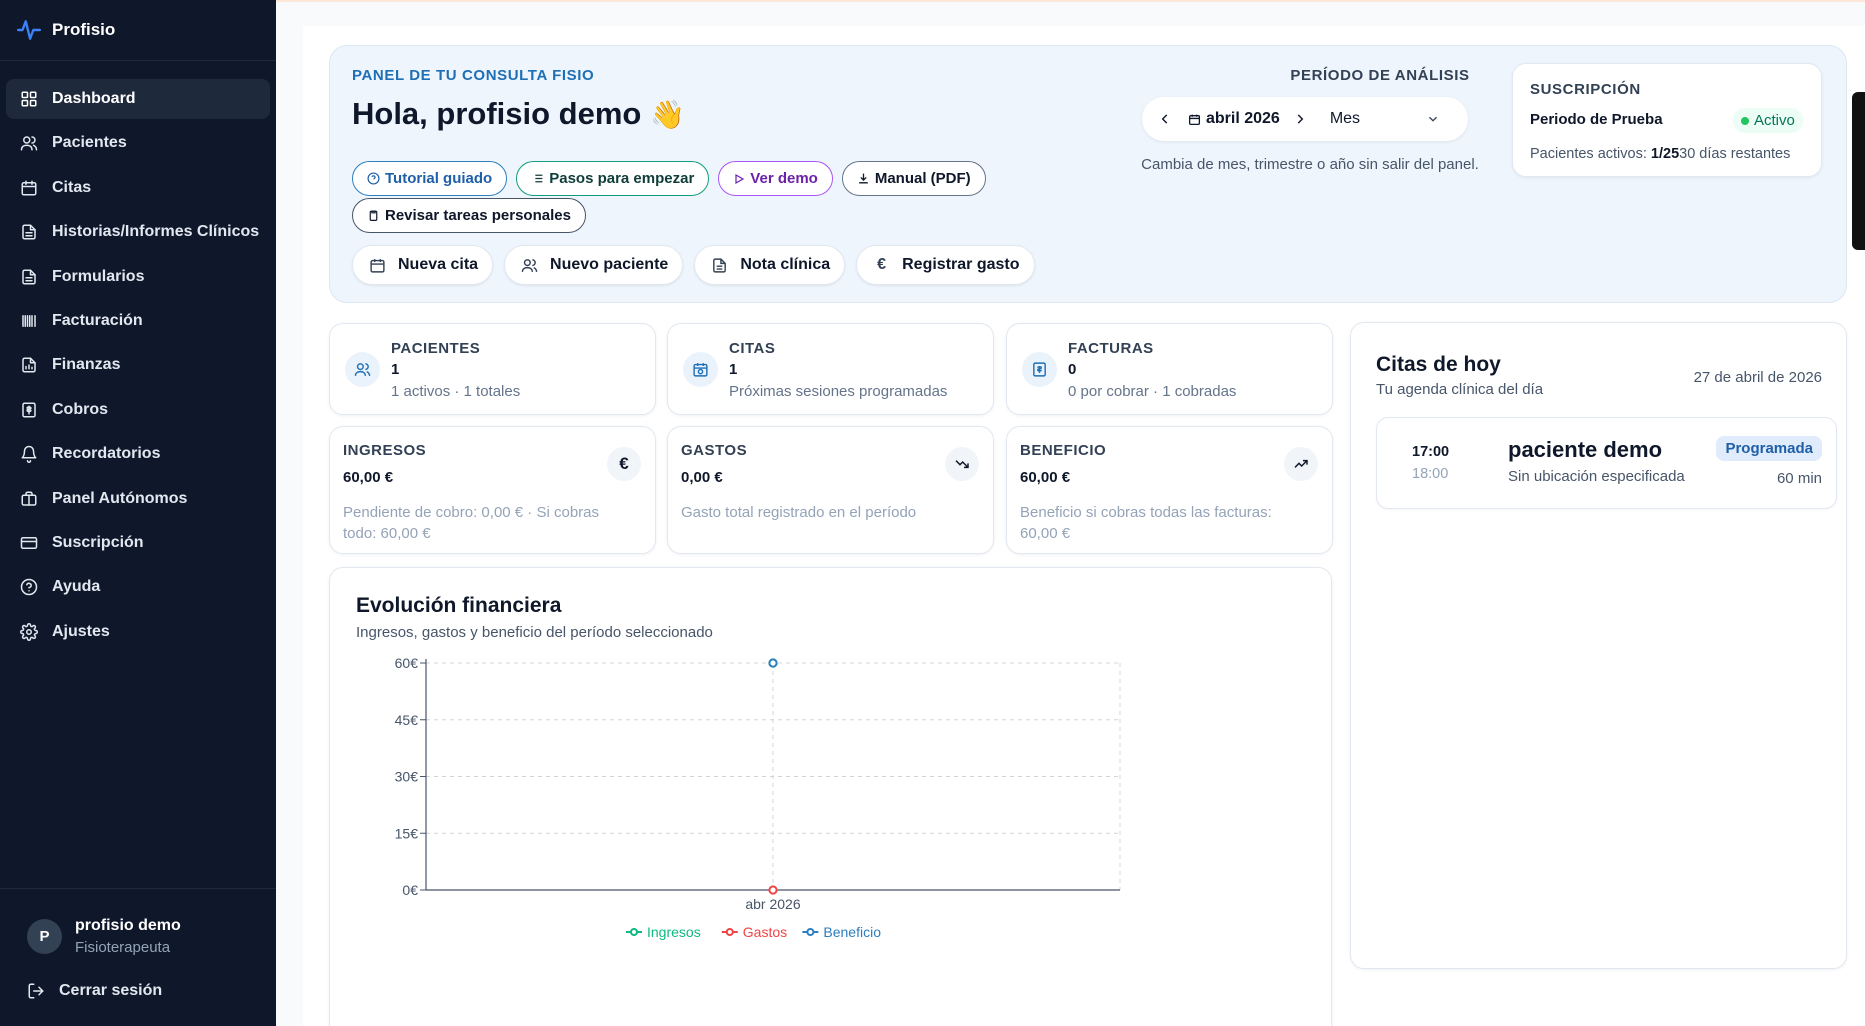  I want to click on clinical-note-label: Nota clínica, so click(785, 264).